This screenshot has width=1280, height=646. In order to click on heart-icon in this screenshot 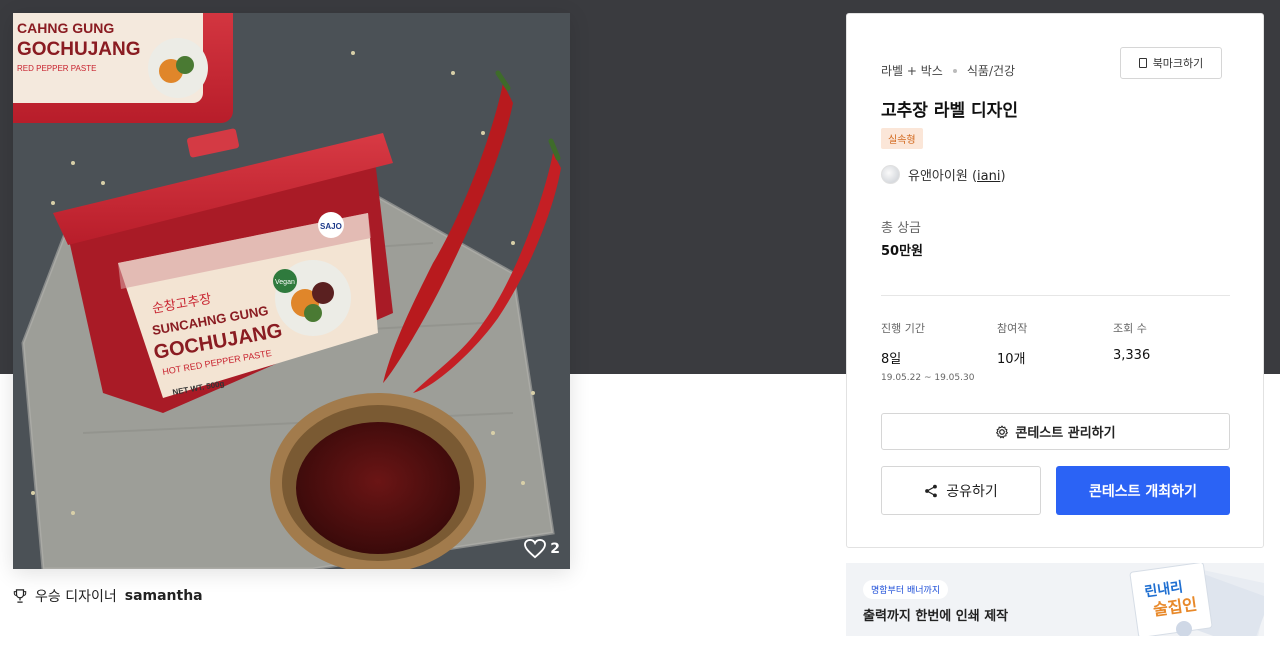, I will do `click(535, 549)`.